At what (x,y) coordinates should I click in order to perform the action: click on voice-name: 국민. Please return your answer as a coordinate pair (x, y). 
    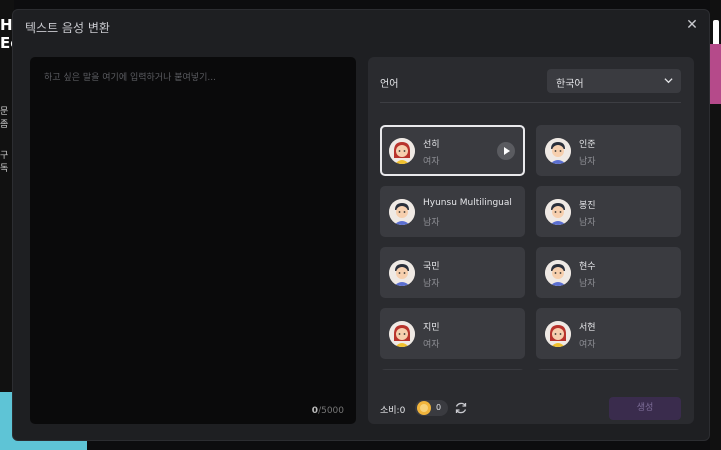
    Looking at the image, I should click on (431, 267).